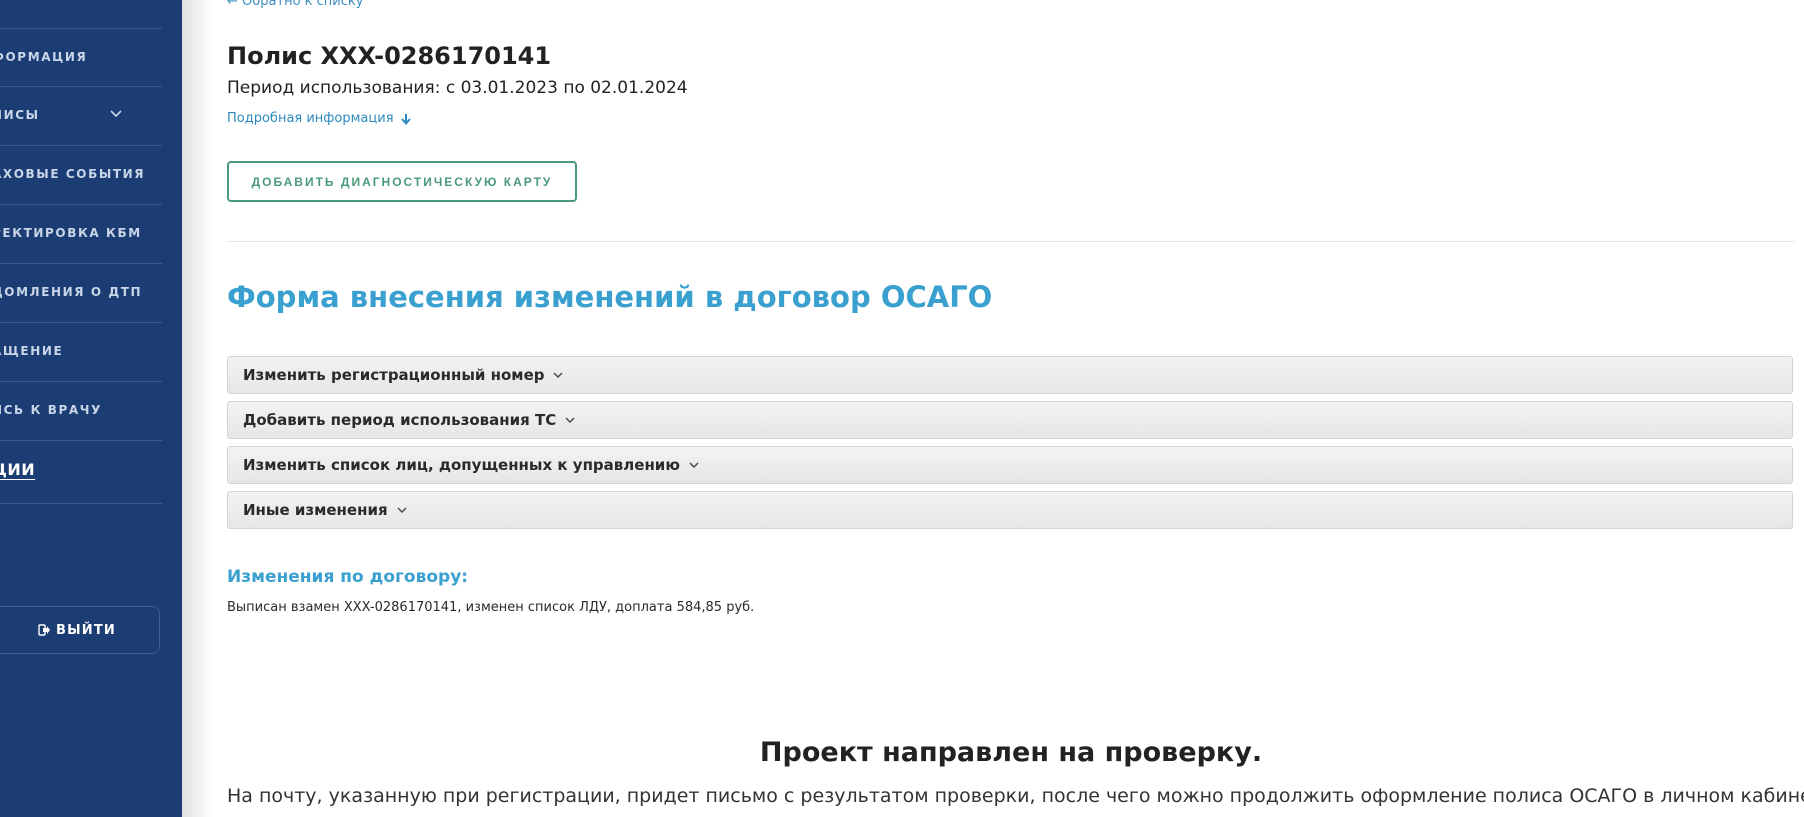  I want to click on section-title: Форма внесения изменений в договор ОСАГО, so click(610, 297).